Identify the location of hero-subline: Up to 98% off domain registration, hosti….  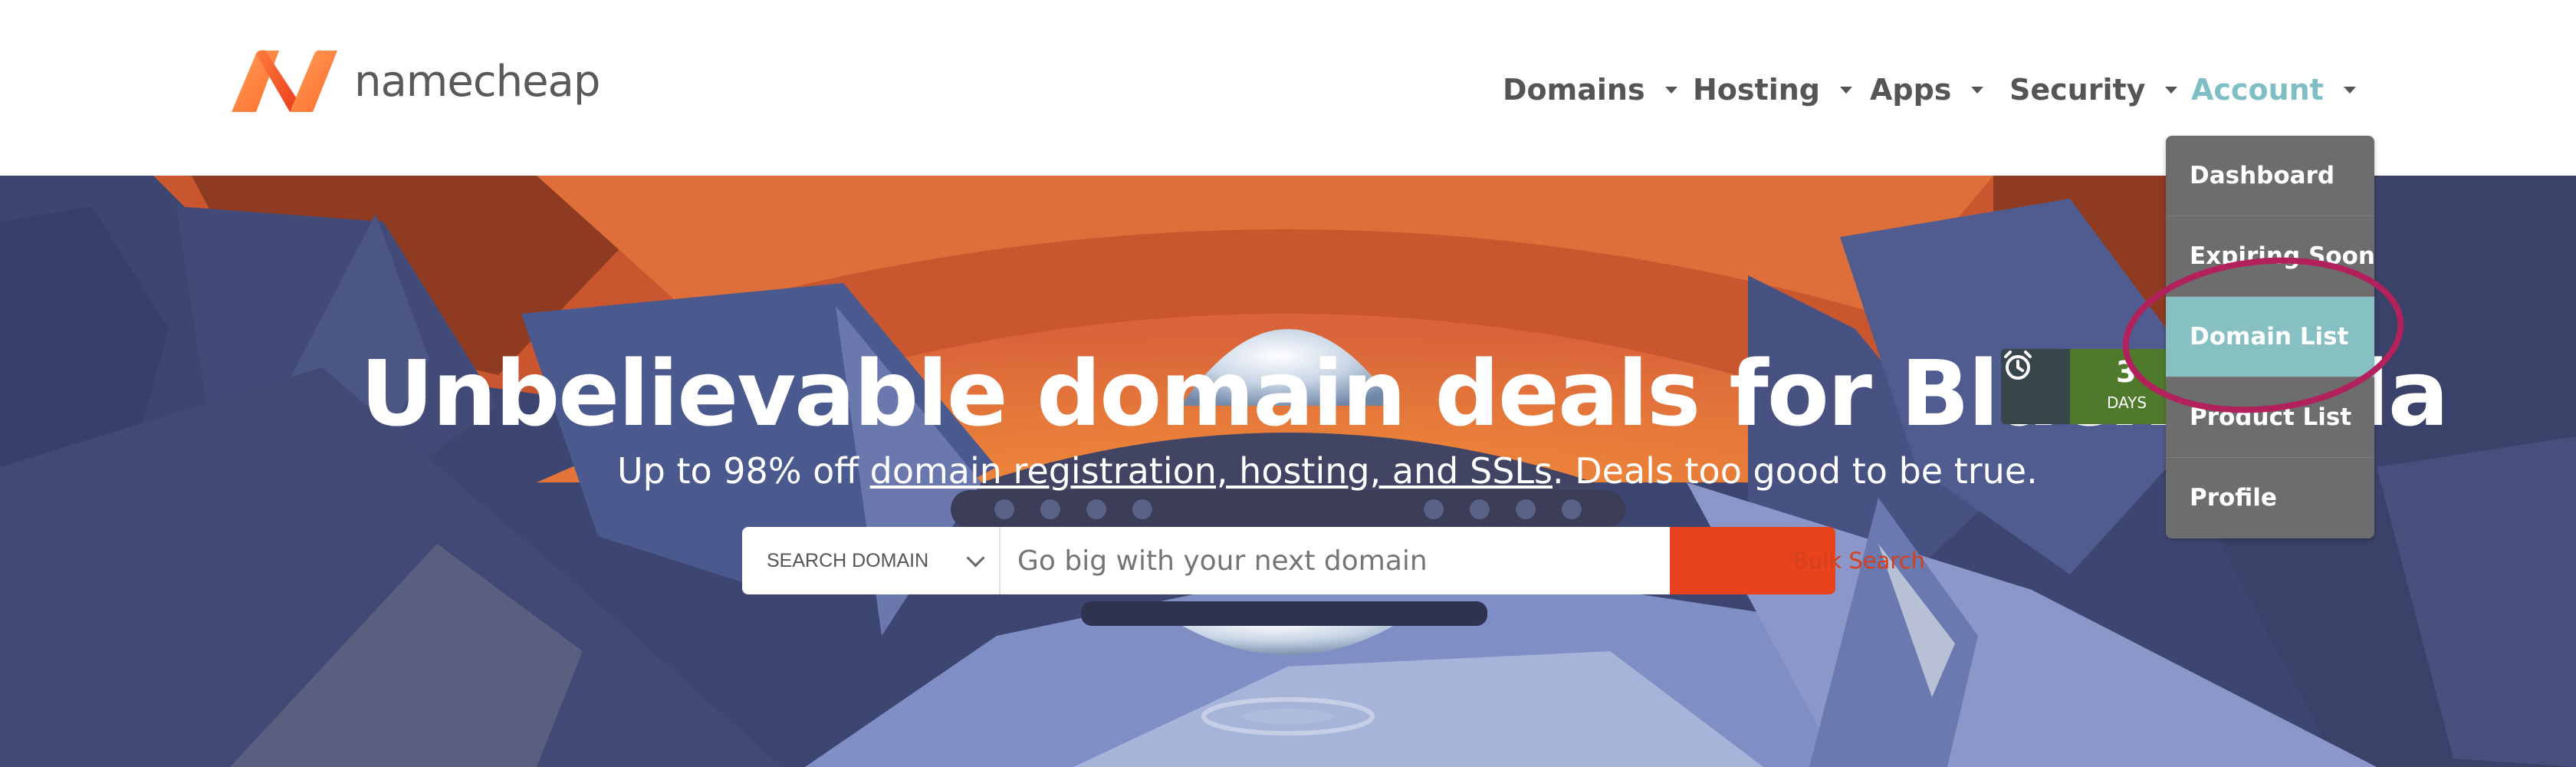
(1327, 471).